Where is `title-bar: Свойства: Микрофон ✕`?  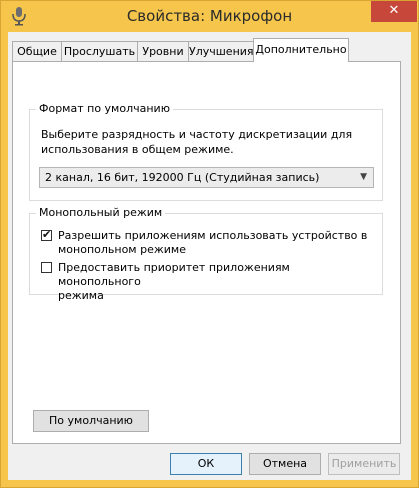 title-bar: Свойства: Микрофон ✕ is located at coordinates (209, 16).